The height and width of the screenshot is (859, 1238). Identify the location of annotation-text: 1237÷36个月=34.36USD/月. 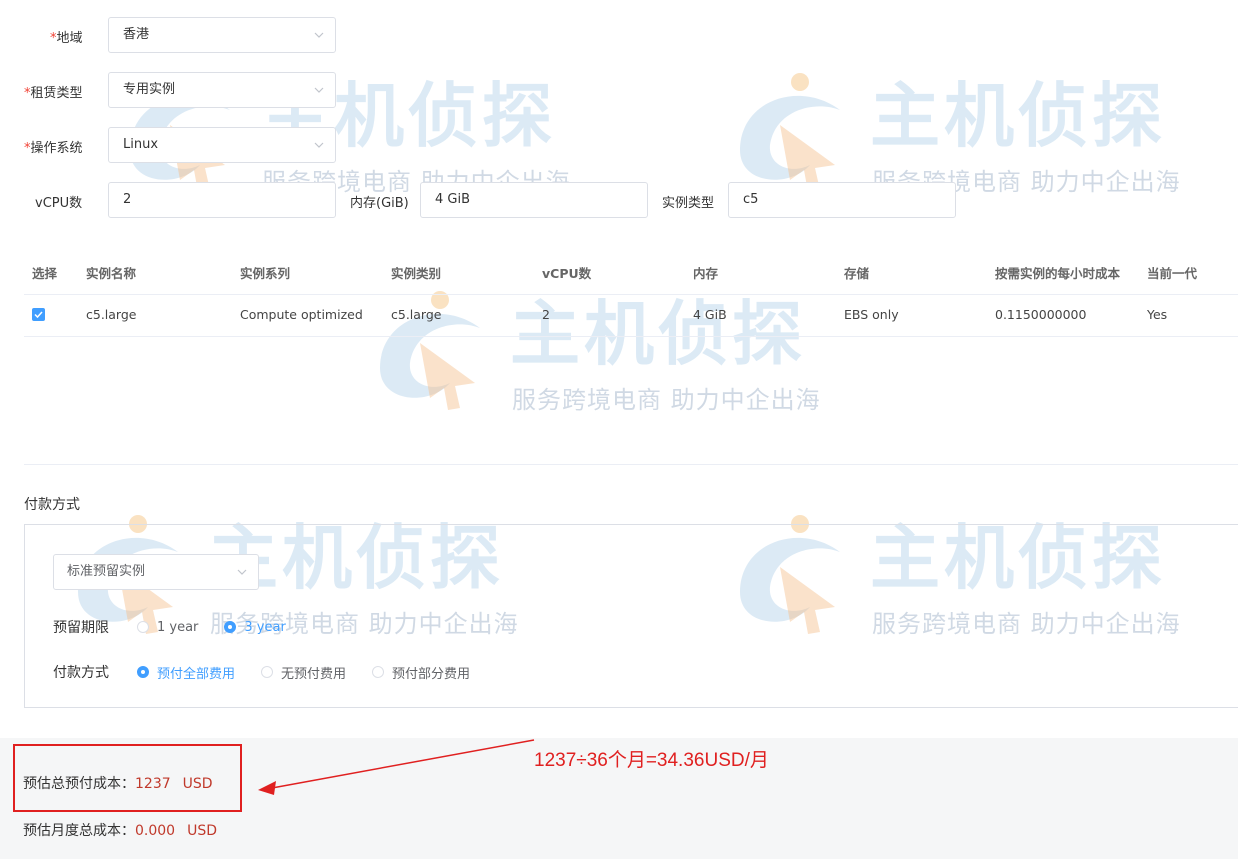
(651, 760).